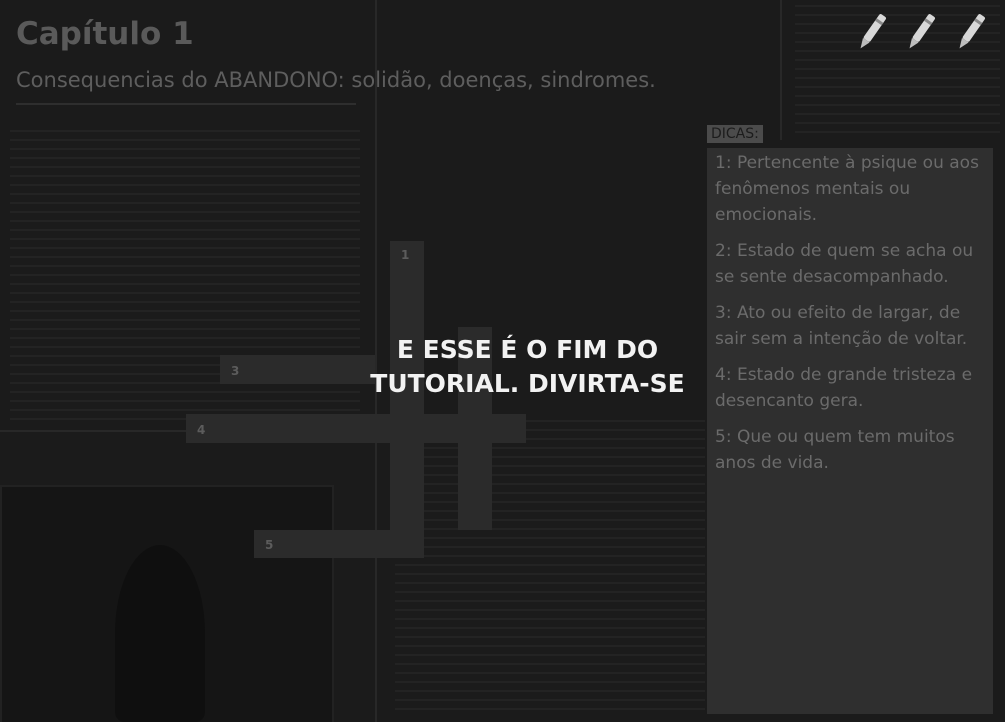 The height and width of the screenshot is (722, 1005). What do you see at coordinates (269, 545) in the screenshot?
I see `clue-number-5: 5` at bounding box center [269, 545].